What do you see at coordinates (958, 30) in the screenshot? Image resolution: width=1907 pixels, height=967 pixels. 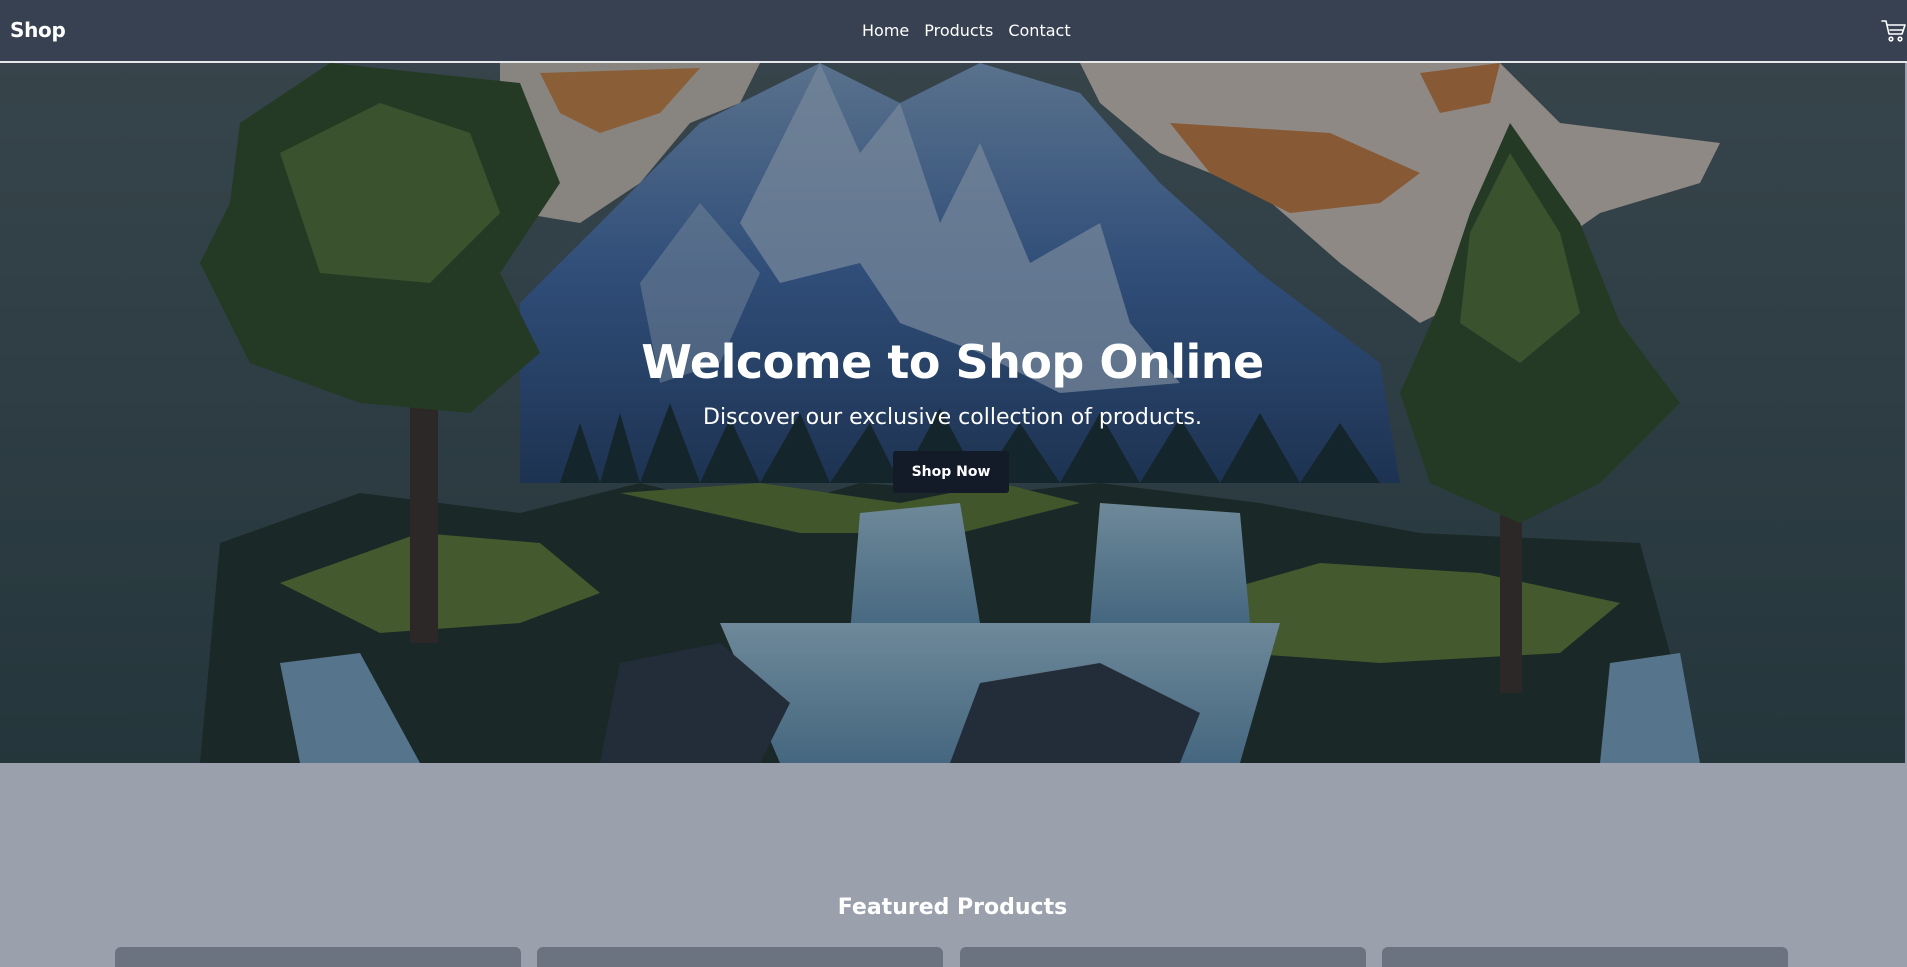 I see `nav-link-products: Products` at bounding box center [958, 30].